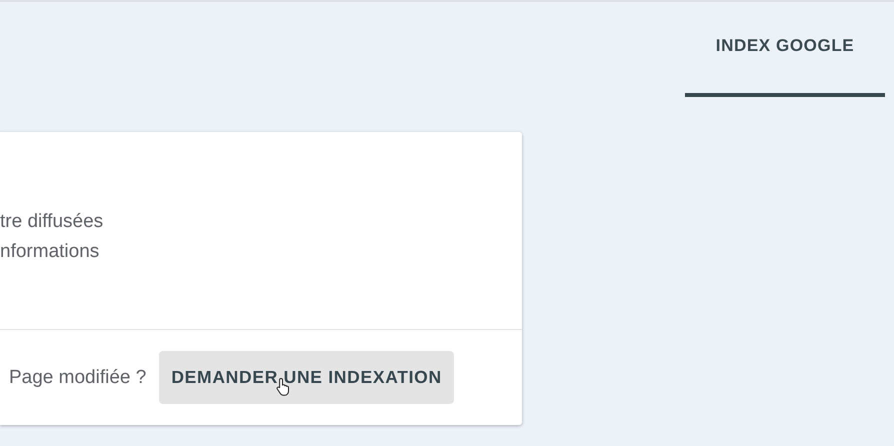 The image size is (894, 446). I want to click on description-text: nformations, so click(50, 252).